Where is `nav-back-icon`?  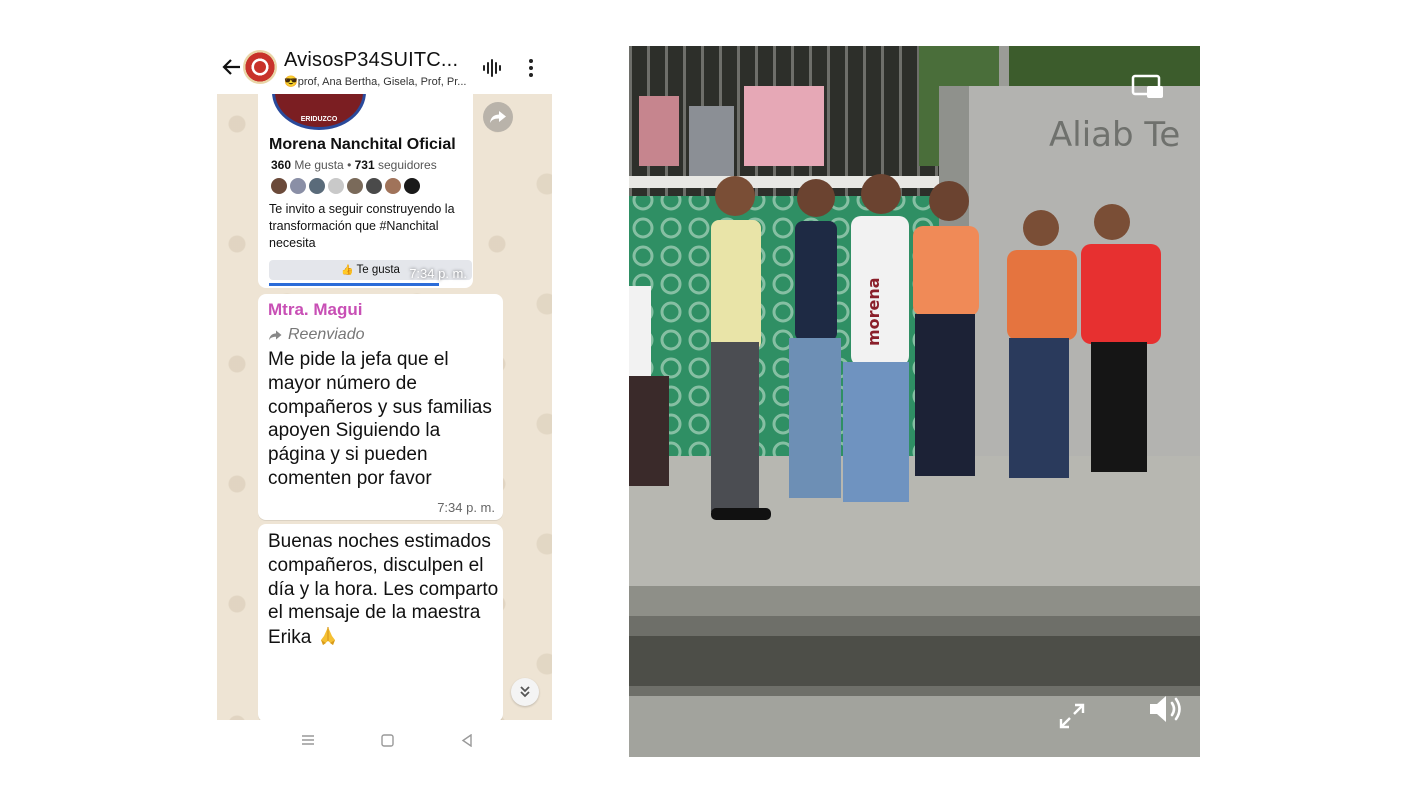
nav-back-icon is located at coordinates (467, 740).